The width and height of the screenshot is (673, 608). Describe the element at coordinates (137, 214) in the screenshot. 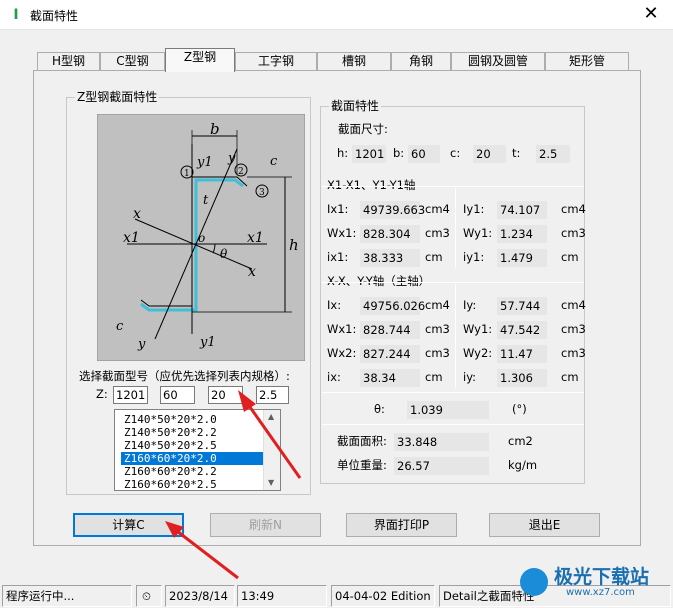

I see `label-x-left: x` at that location.